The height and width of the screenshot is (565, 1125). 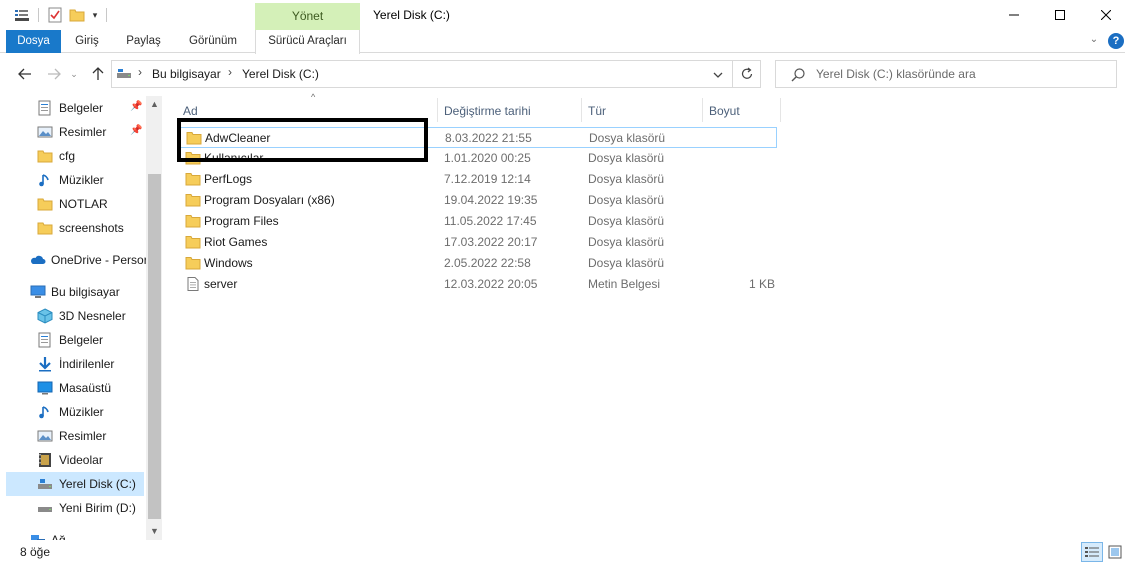 I want to click on tab-share: Paylaş, so click(x=143, y=41).